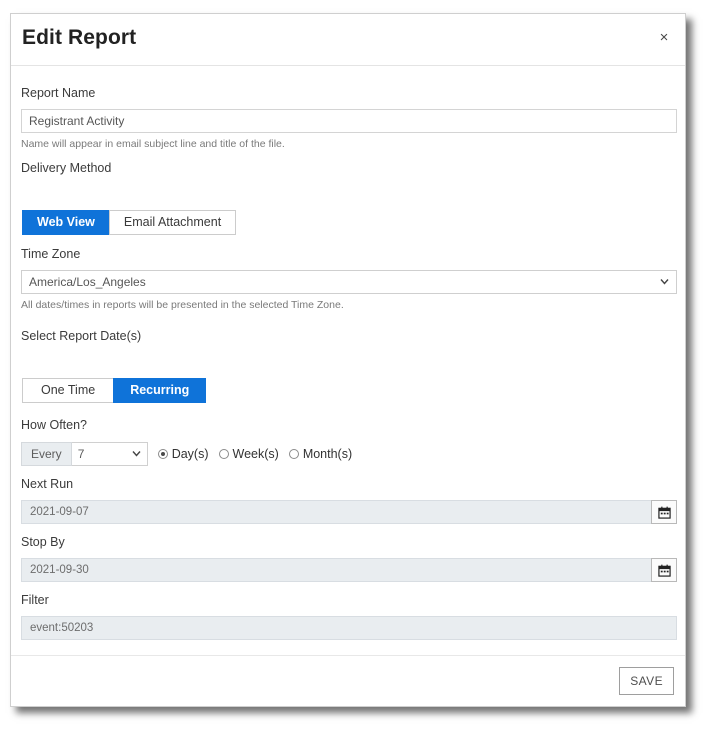  What do you see at coordinates (349, 628) in the screenshot?
I see `filter-value: event:50203` at bounding box center [349, 628].